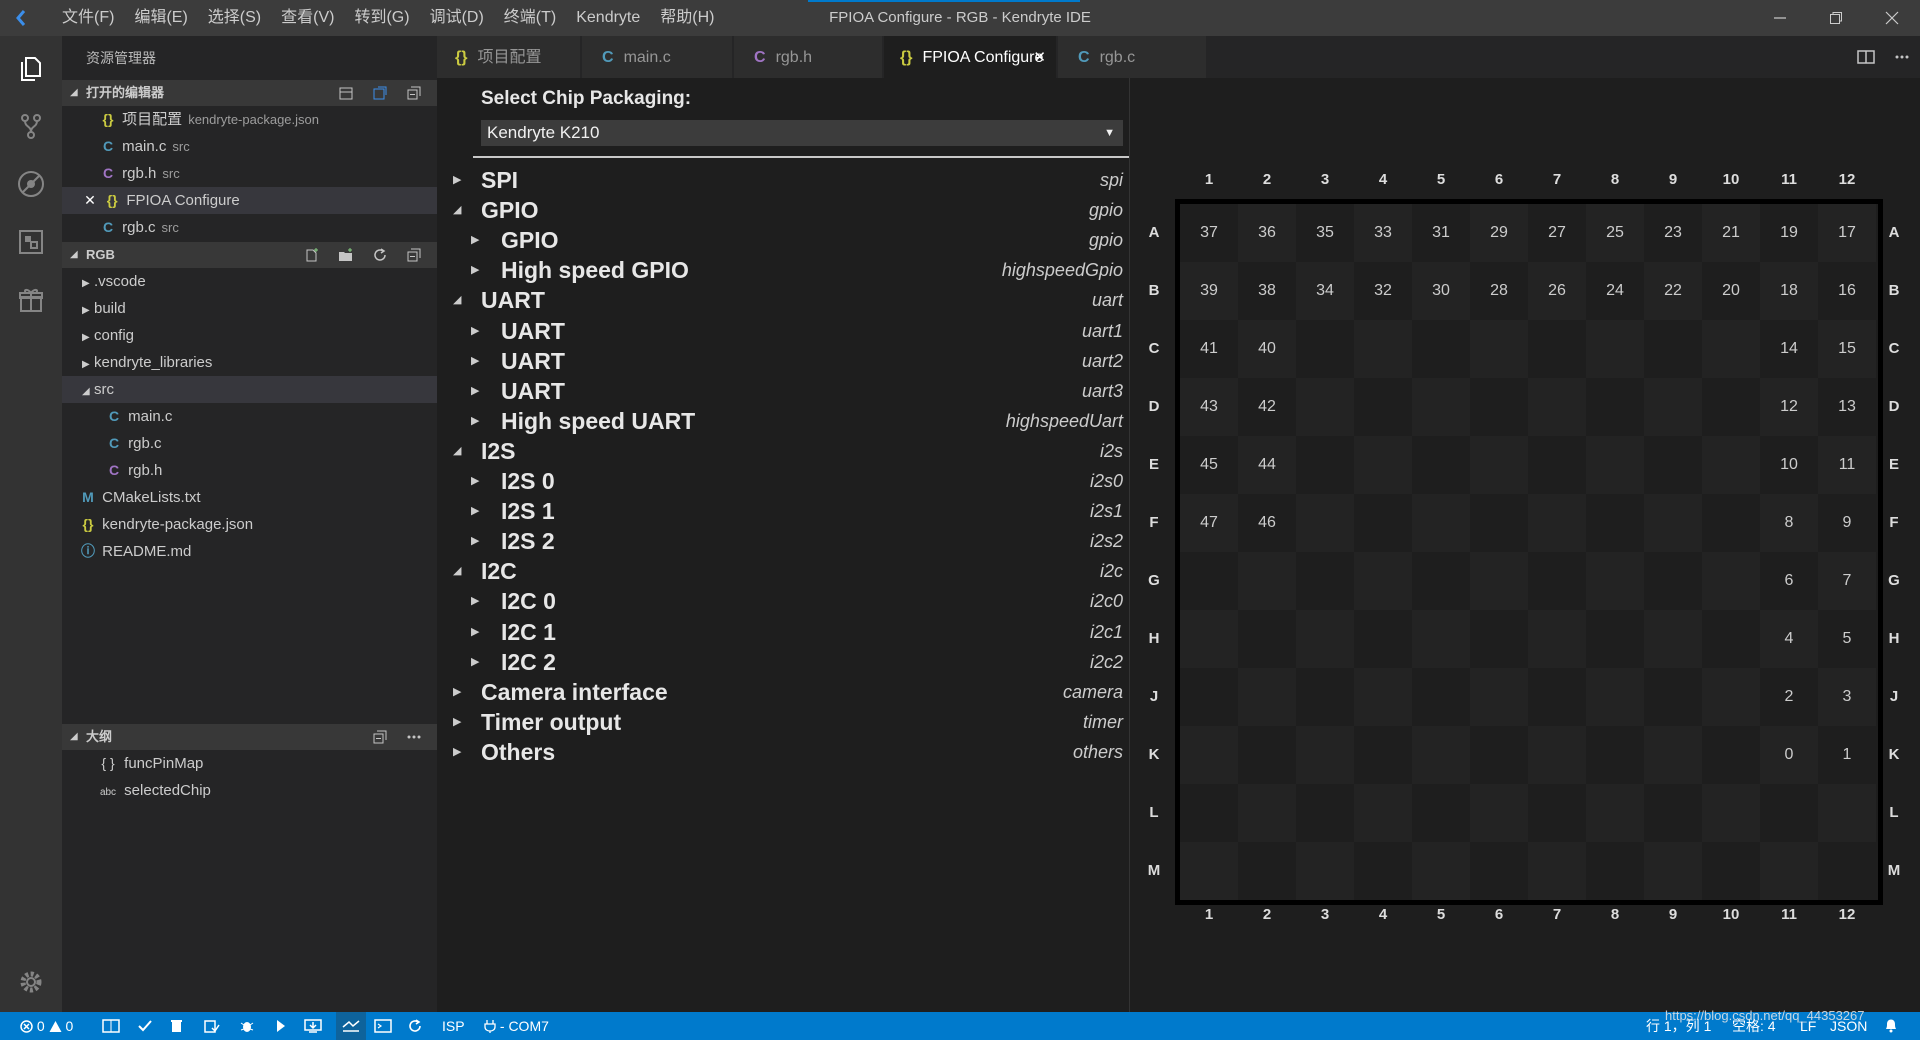 This screenshot has height=1040, width=1920. What do you see at coordinates (267, 119) in the screenshot?
I see `open-editor-item: {} 项目配置 kendryte-package.json` at bounding box center [267, 119].